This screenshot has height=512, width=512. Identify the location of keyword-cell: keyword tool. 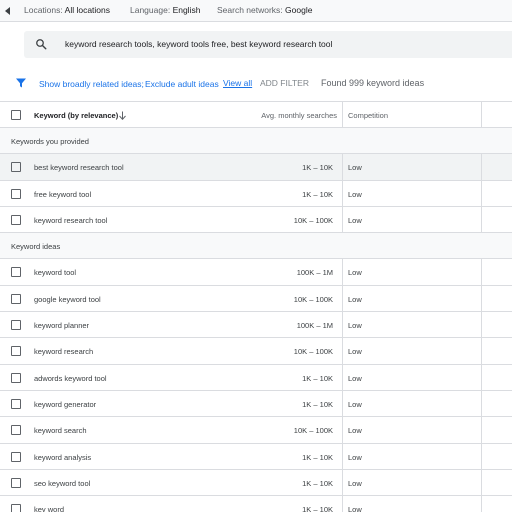
(55, 273).